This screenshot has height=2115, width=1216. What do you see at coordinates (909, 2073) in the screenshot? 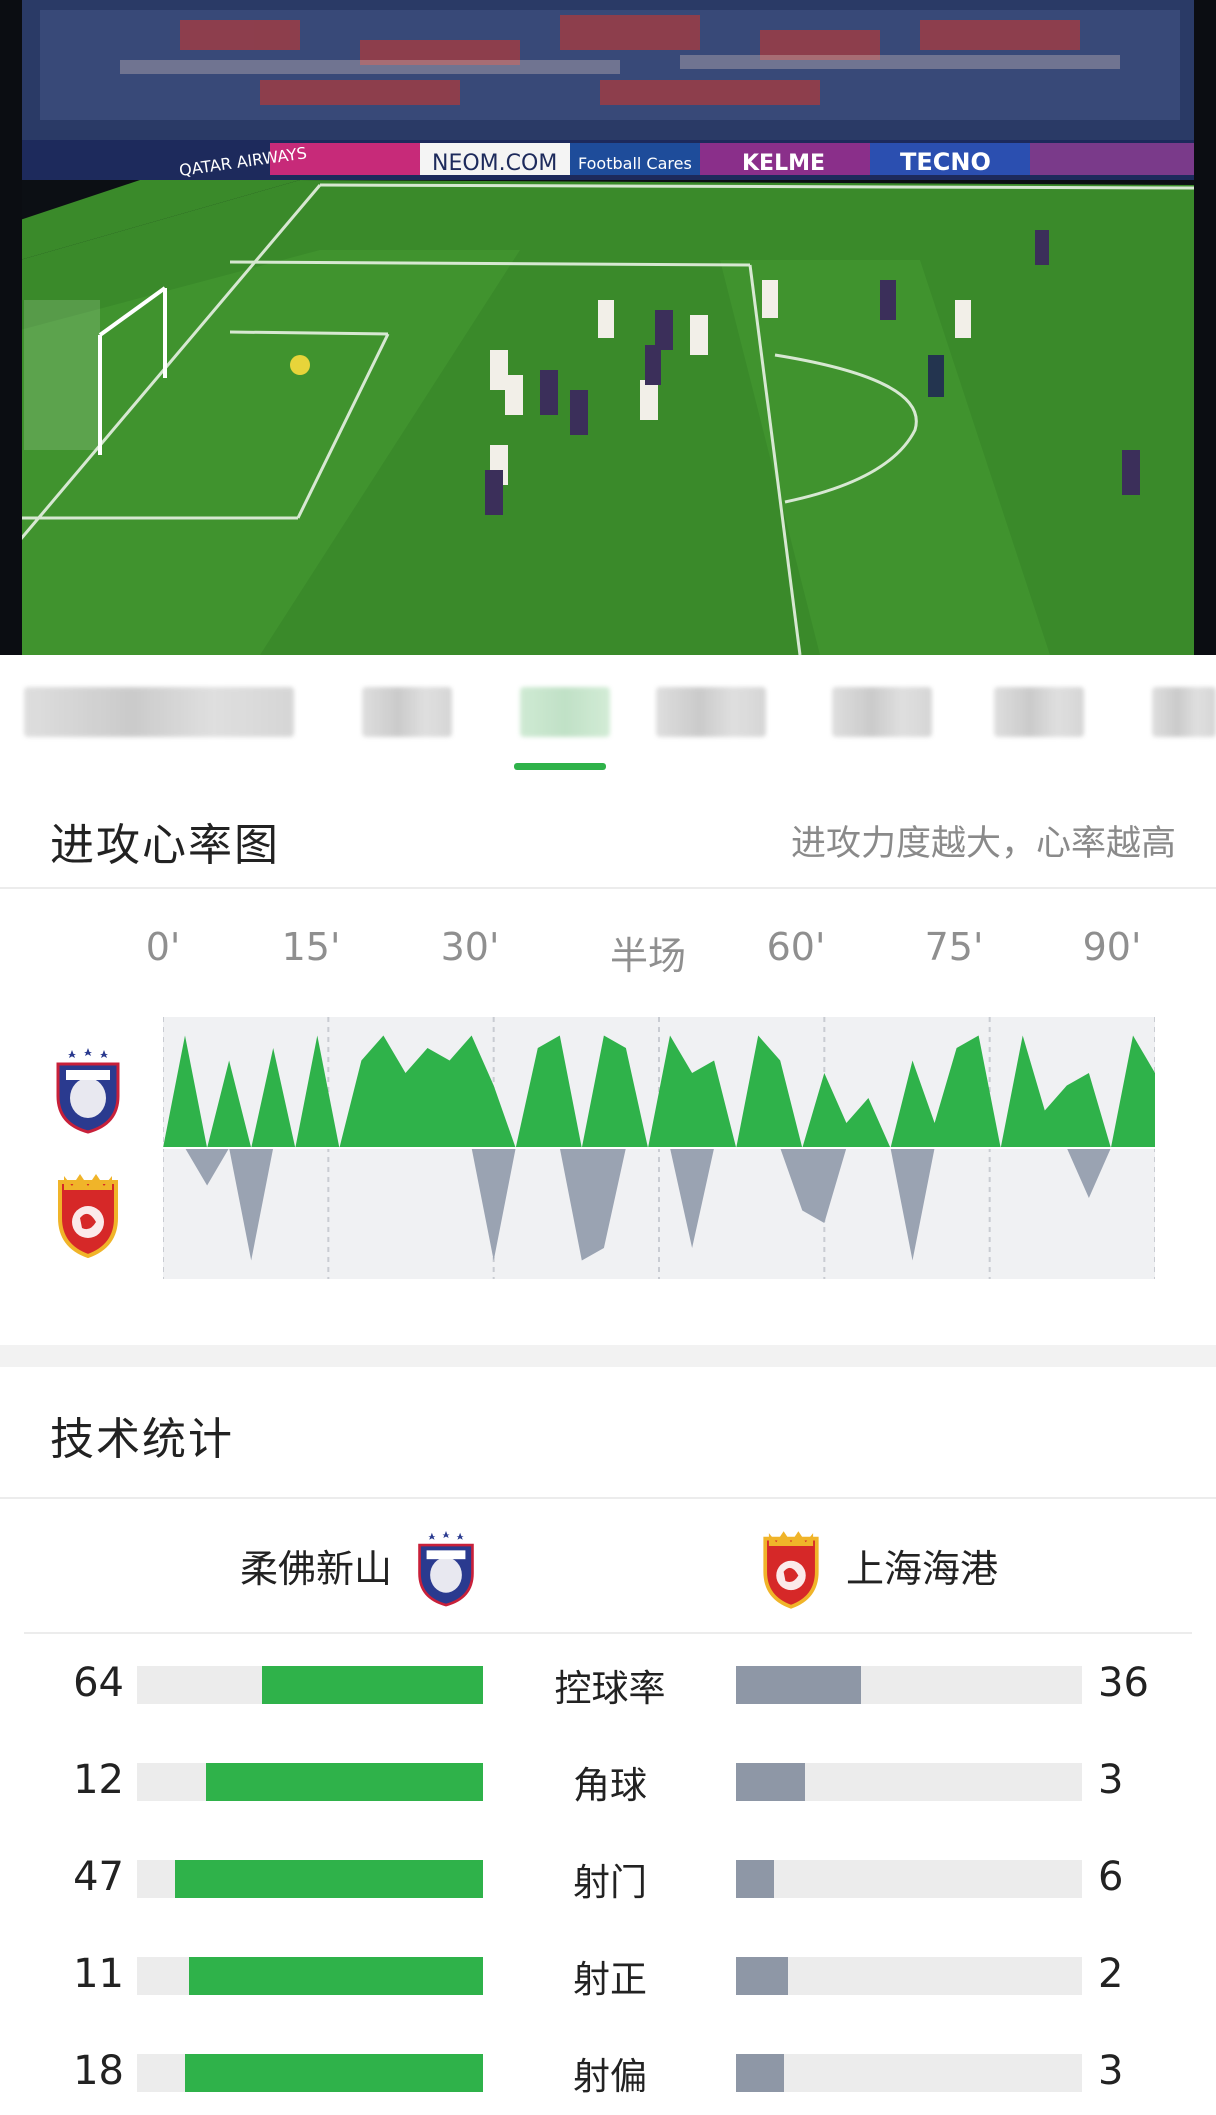
I see `away-off-target-bar` at bounding box center [909, 2073].